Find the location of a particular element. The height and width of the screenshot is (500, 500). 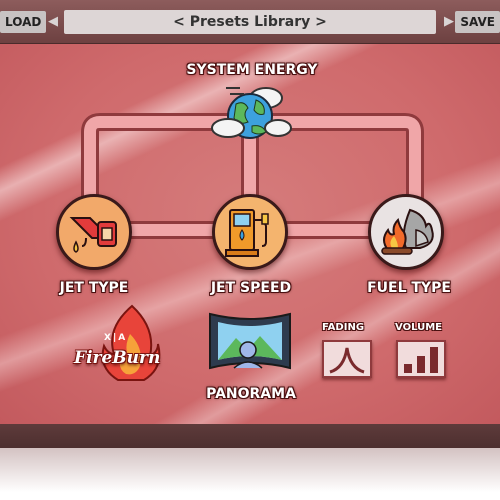

fuel-type-label: FUEL TYPE is located at coordinates (409, 288).